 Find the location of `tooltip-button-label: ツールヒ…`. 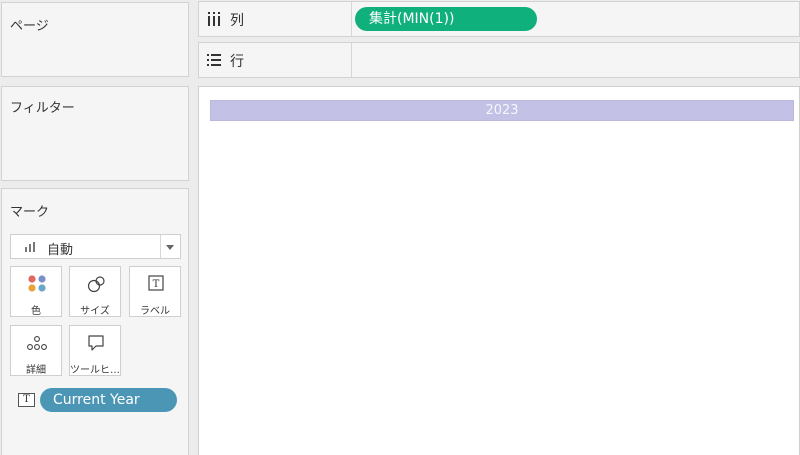

tooltip-button-label: ツールヒ… is located at coordinates (95, 370).